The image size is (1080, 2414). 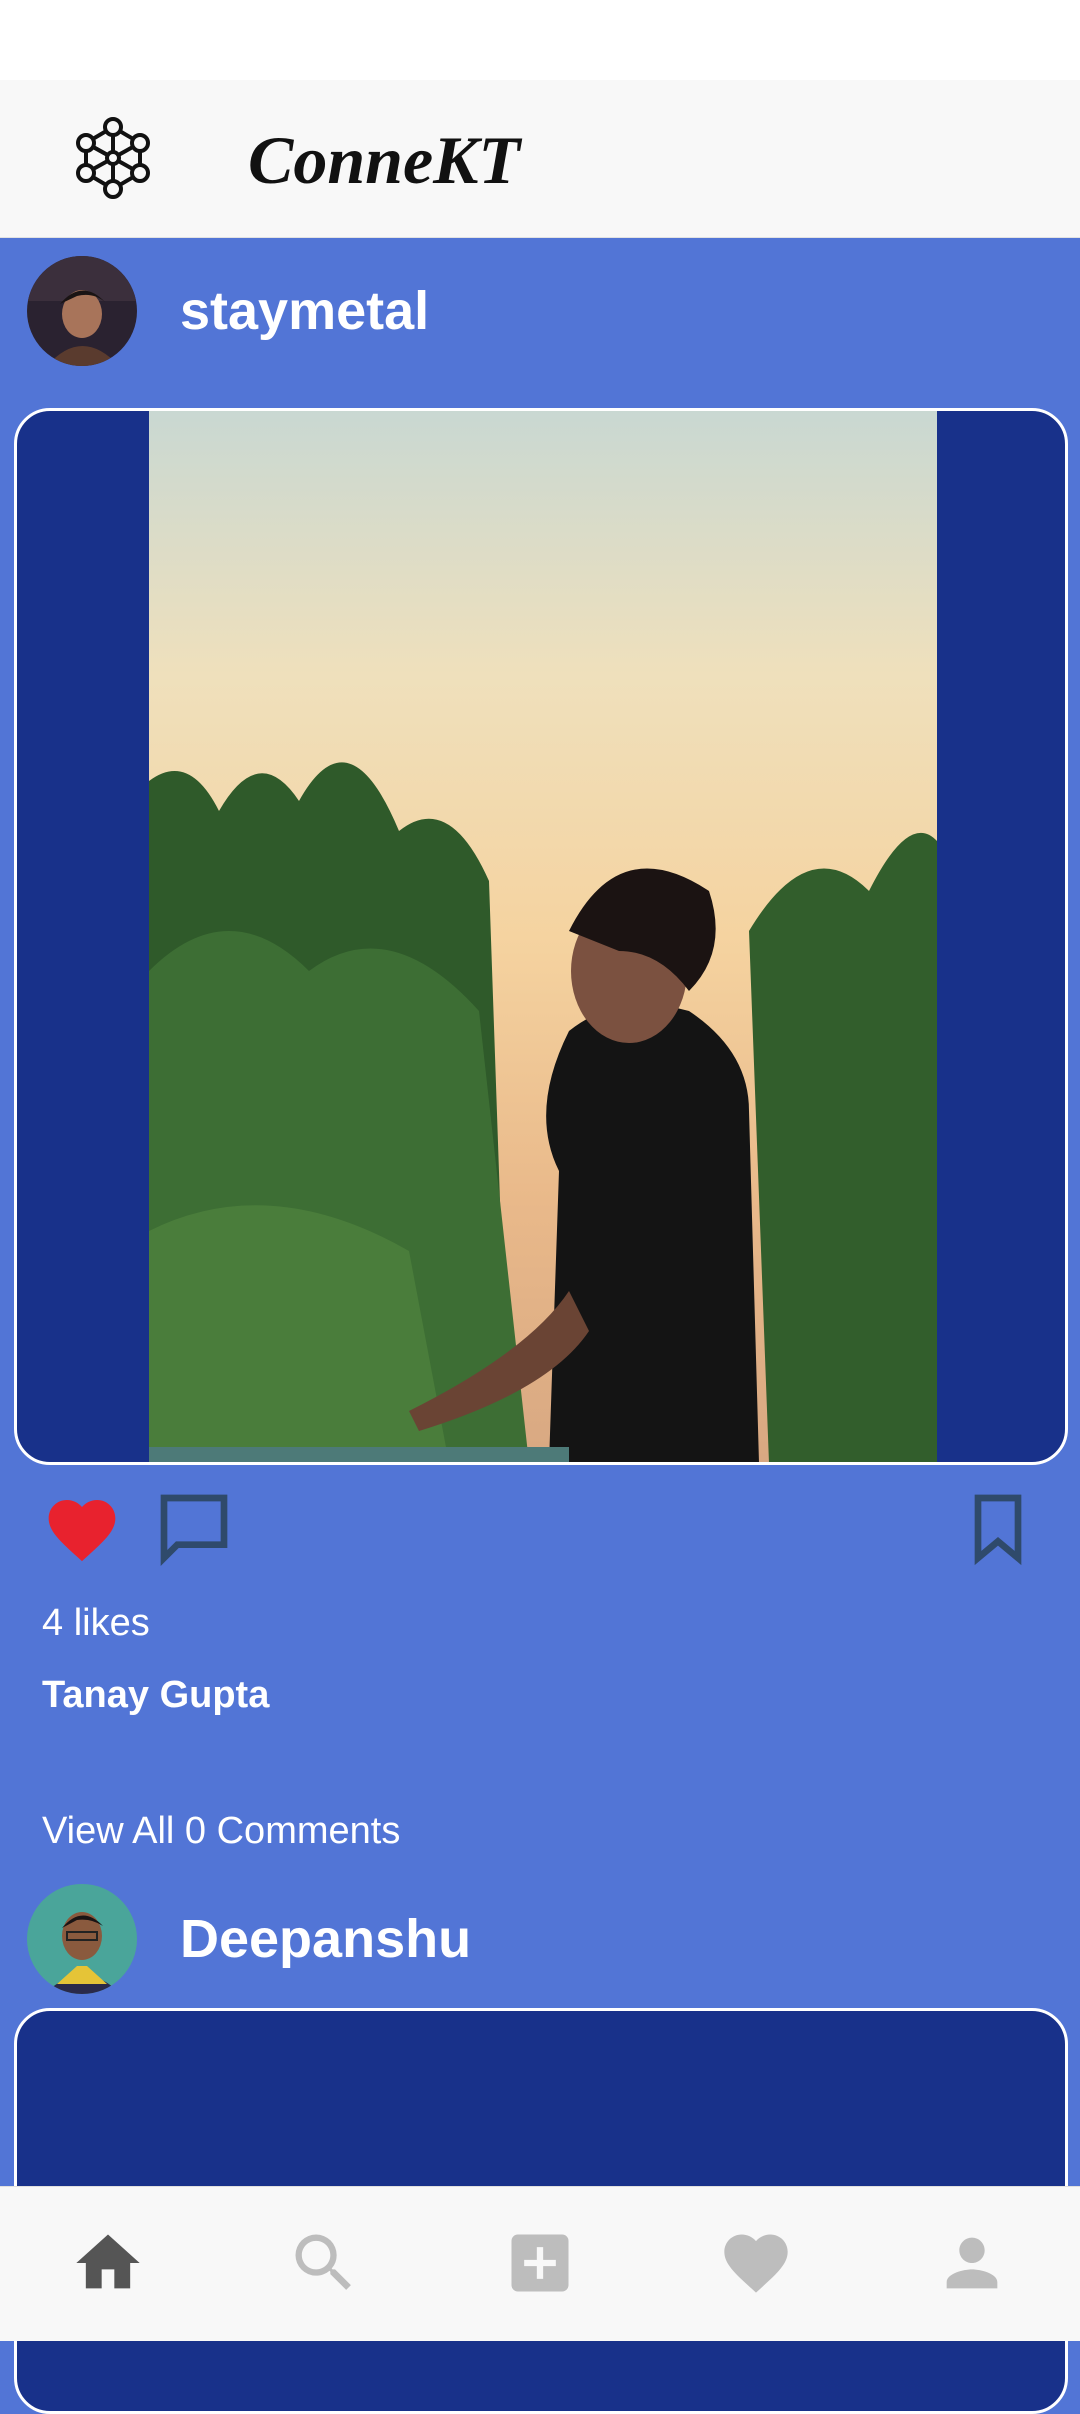 I want to click on comment-icon, so click(x=194, y=1528).